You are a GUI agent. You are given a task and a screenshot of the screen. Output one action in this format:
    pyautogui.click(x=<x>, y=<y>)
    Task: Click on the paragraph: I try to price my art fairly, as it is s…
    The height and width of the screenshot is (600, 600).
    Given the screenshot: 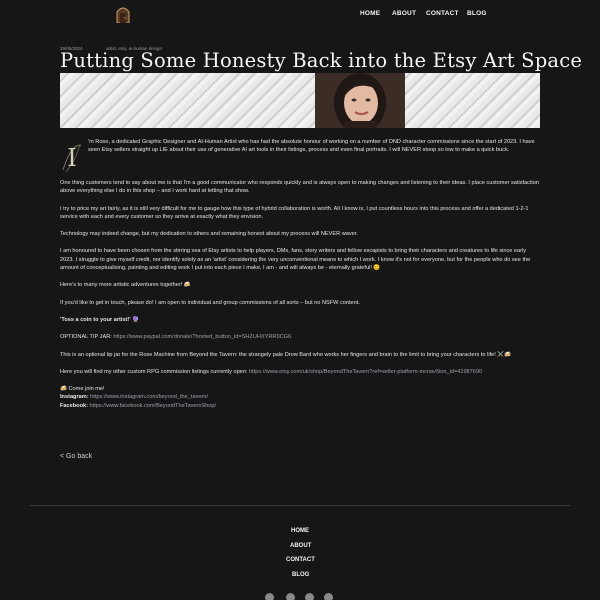 What is the action you would take?
    pyautogui.click(x=294, y=212)
    